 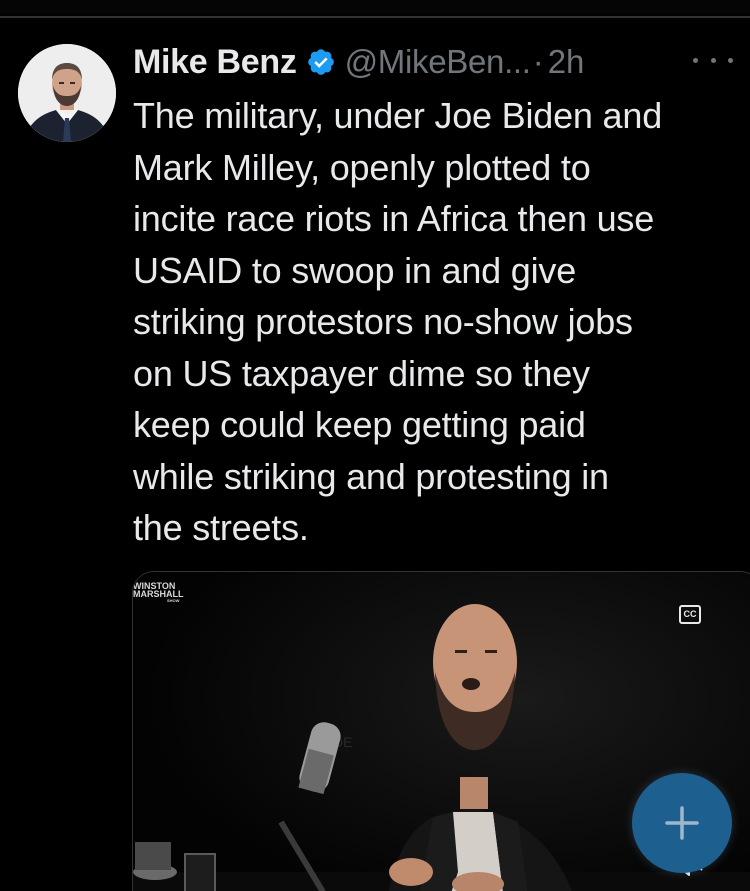 What do you see at coordinates (690, 614) in the screenshot?
I see `closed-captions-icon: CC` at bounding box center [690, 614].